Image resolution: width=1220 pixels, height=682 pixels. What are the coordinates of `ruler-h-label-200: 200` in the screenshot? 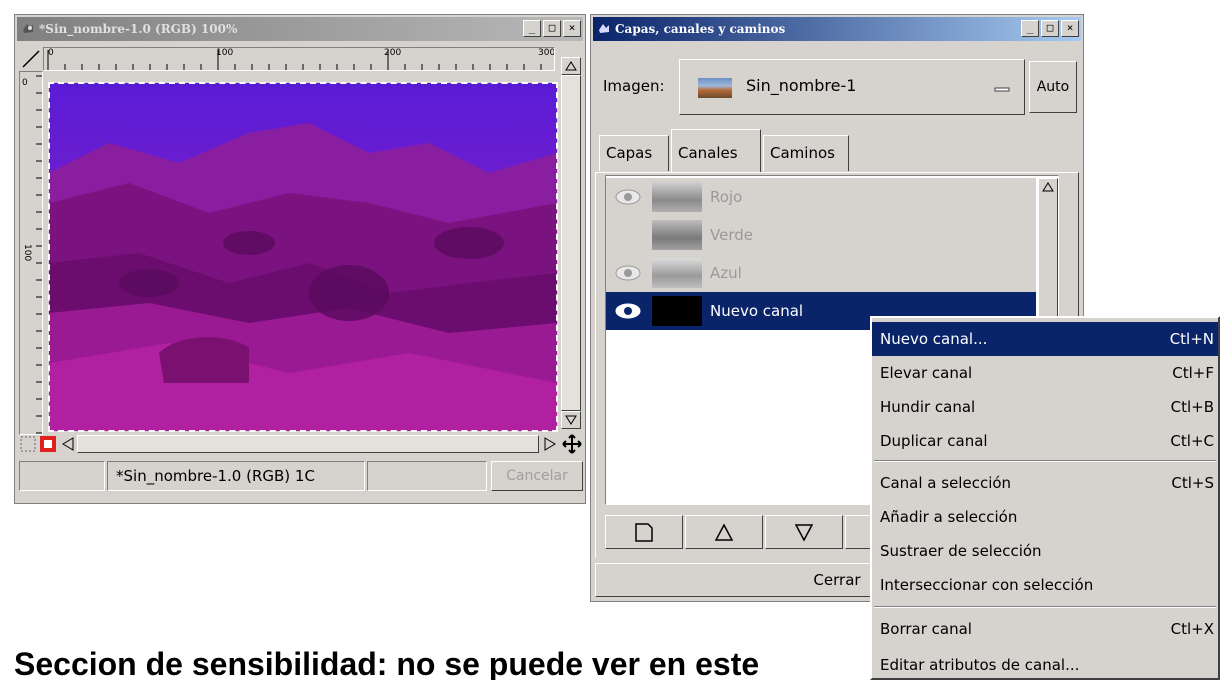 It's located at (393, 53).